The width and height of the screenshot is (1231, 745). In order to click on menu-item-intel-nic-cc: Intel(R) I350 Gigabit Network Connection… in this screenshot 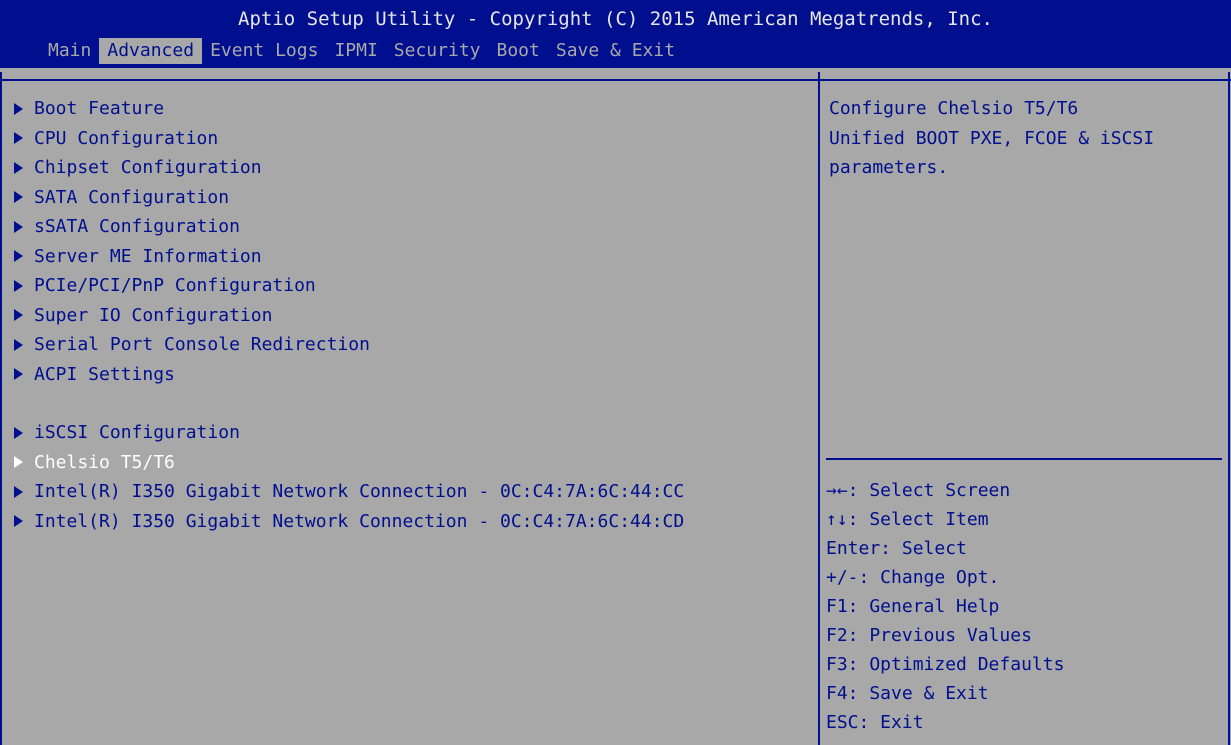, I will do `click(412, 492)`.